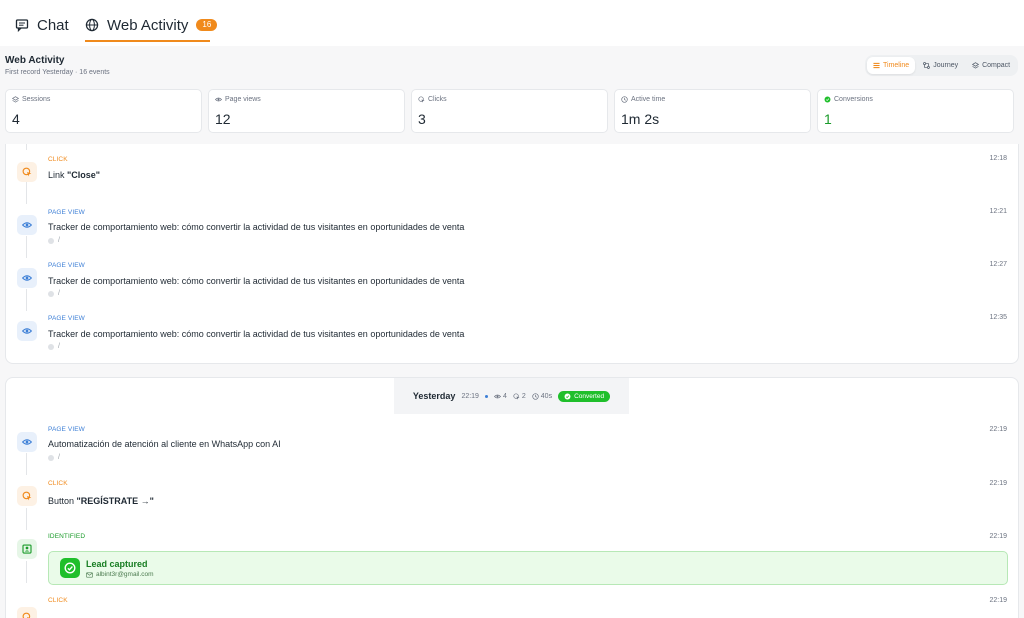 The image size is (1024, 618). What do you see at coordinates (584, 396) in the screenshot?
I see `converted-badge: Converted` at bounding box center [584, 396].